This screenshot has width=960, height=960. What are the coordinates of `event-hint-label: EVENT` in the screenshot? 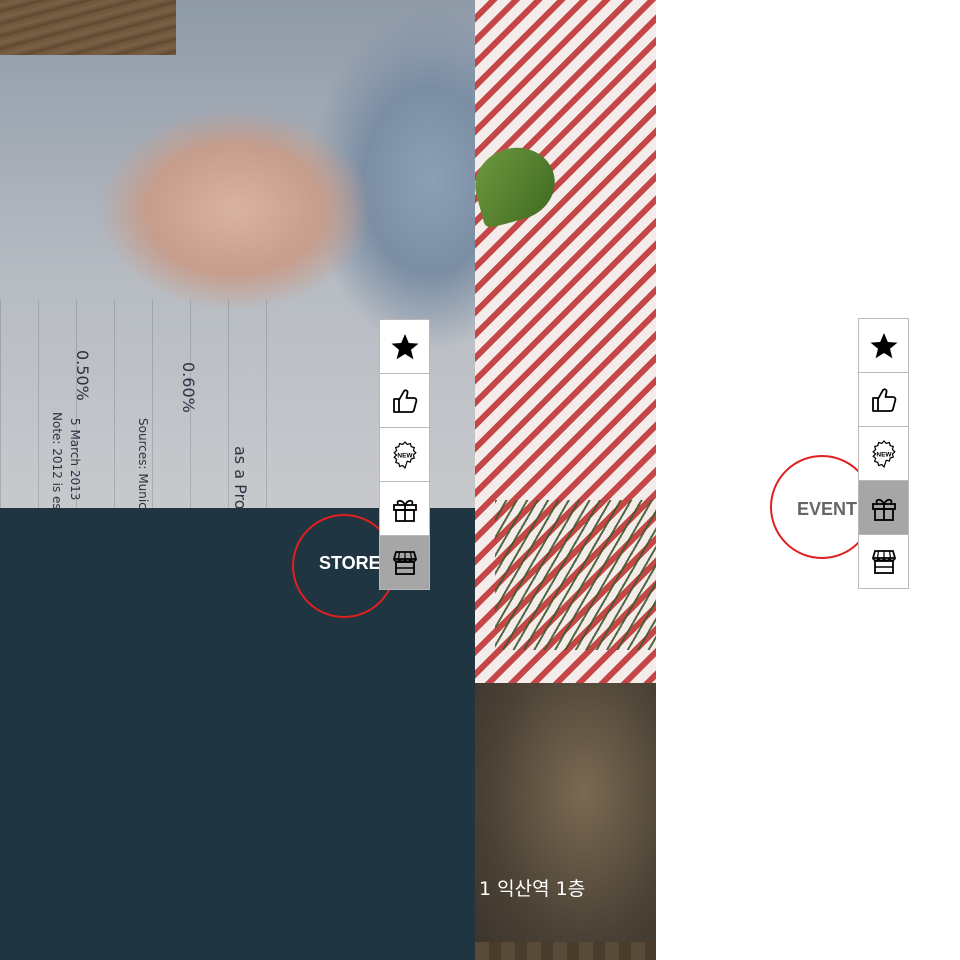 It's located at (827, 509).